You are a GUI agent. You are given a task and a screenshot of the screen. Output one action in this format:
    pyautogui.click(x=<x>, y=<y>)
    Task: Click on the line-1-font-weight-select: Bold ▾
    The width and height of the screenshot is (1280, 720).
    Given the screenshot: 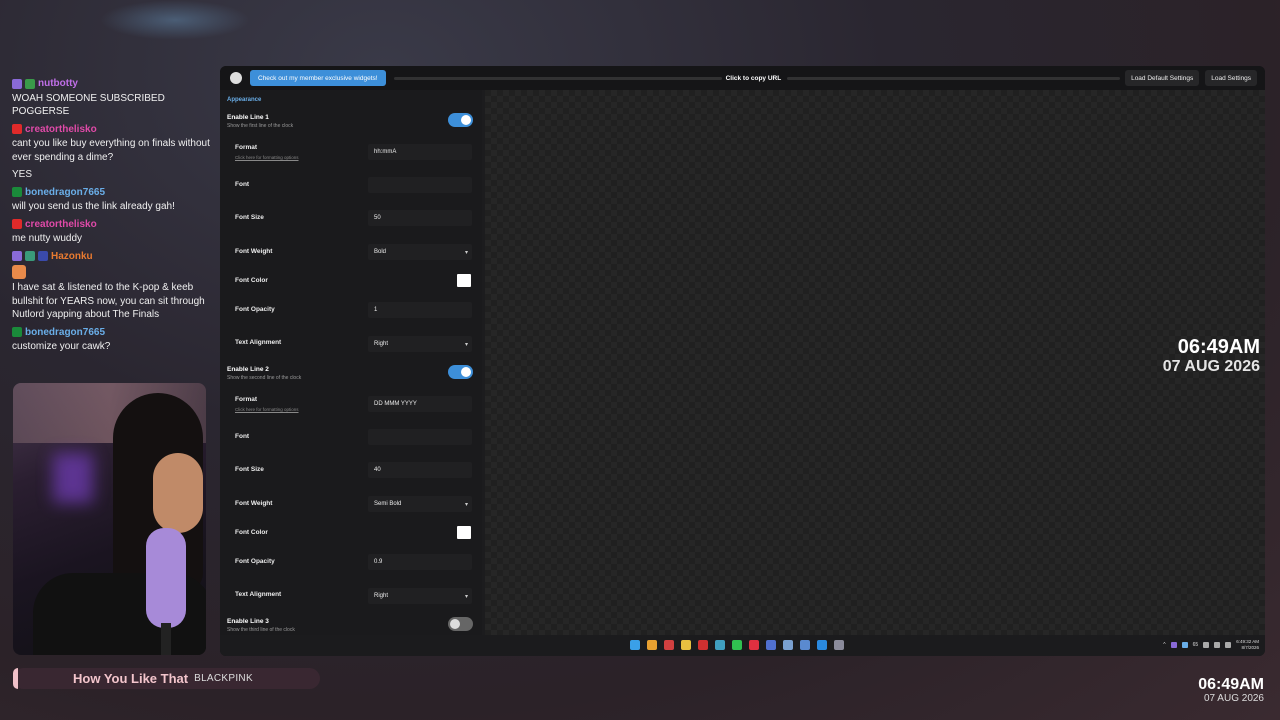 What is the action you would take?
    pyautogui.click(x=420, y=252)
    